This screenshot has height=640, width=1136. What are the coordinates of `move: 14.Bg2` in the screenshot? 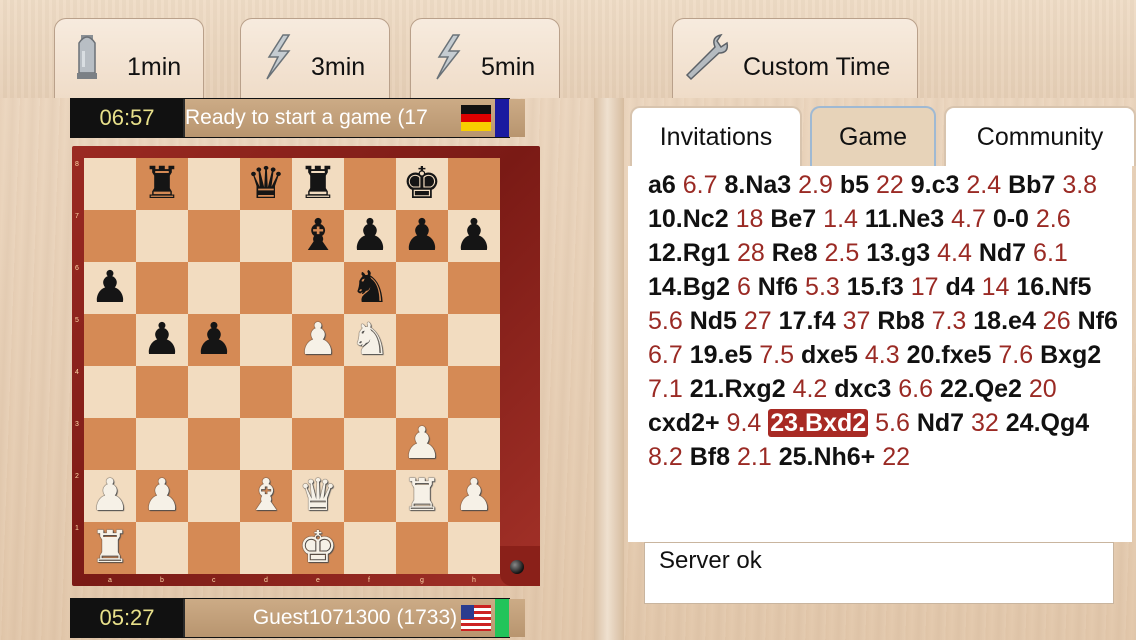 It's located at (689, 287).